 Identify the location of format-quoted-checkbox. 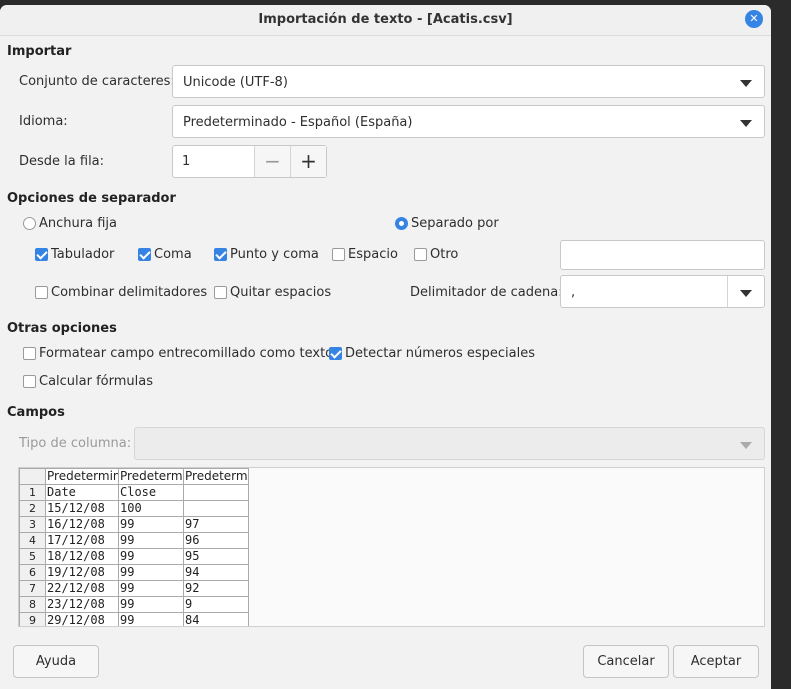
(29, 353).